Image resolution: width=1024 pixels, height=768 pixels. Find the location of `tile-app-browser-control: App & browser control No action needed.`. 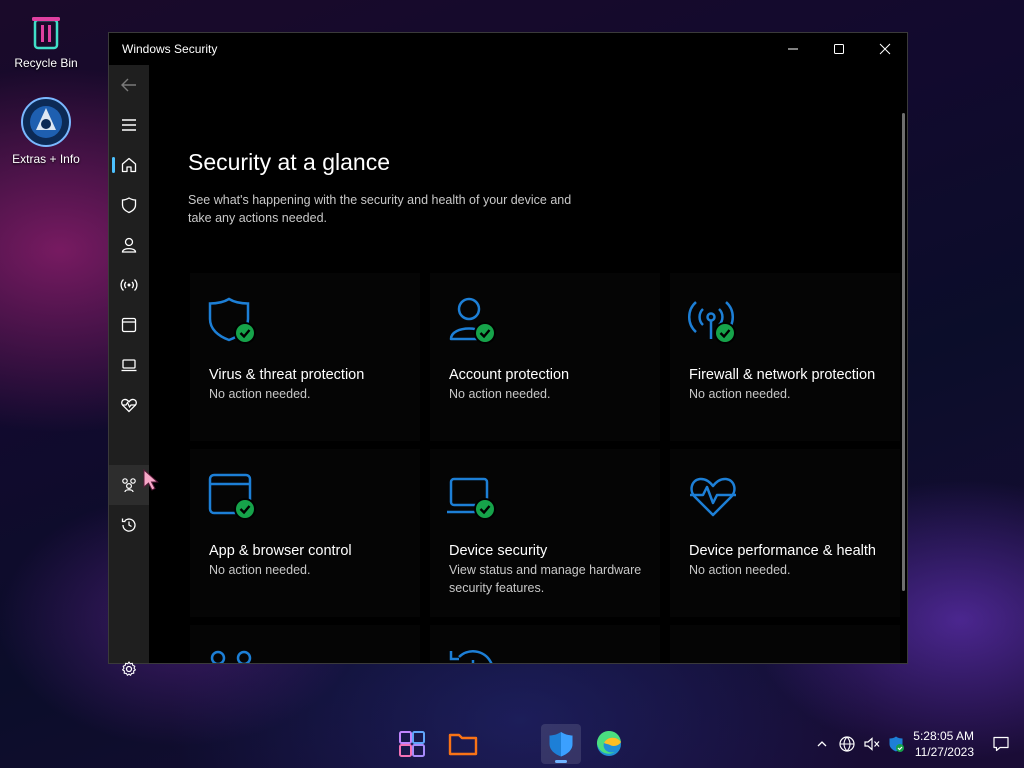

tile-app-browser-control: App & browser control No action needed. is located at coordinates (305, 533).